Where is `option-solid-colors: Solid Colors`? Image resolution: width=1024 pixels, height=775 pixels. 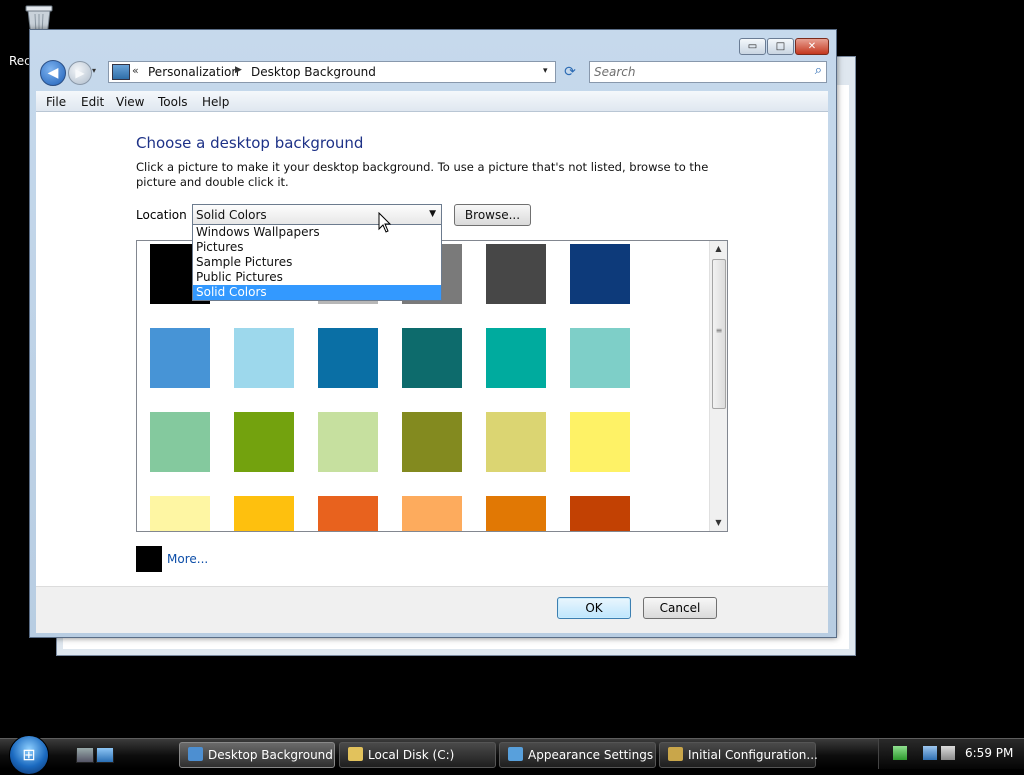
option-solid-colors: Solid Colors is located at coordinates (317, 292).